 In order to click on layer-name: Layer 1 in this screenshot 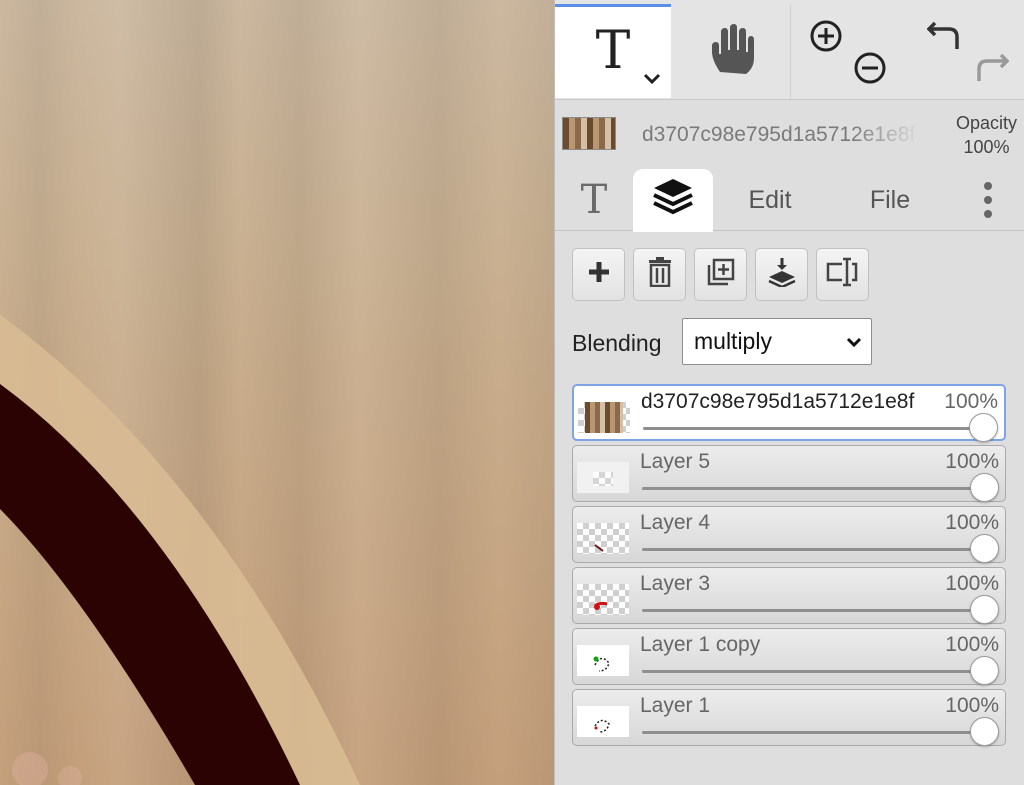, I will do `click(675, 705)`.